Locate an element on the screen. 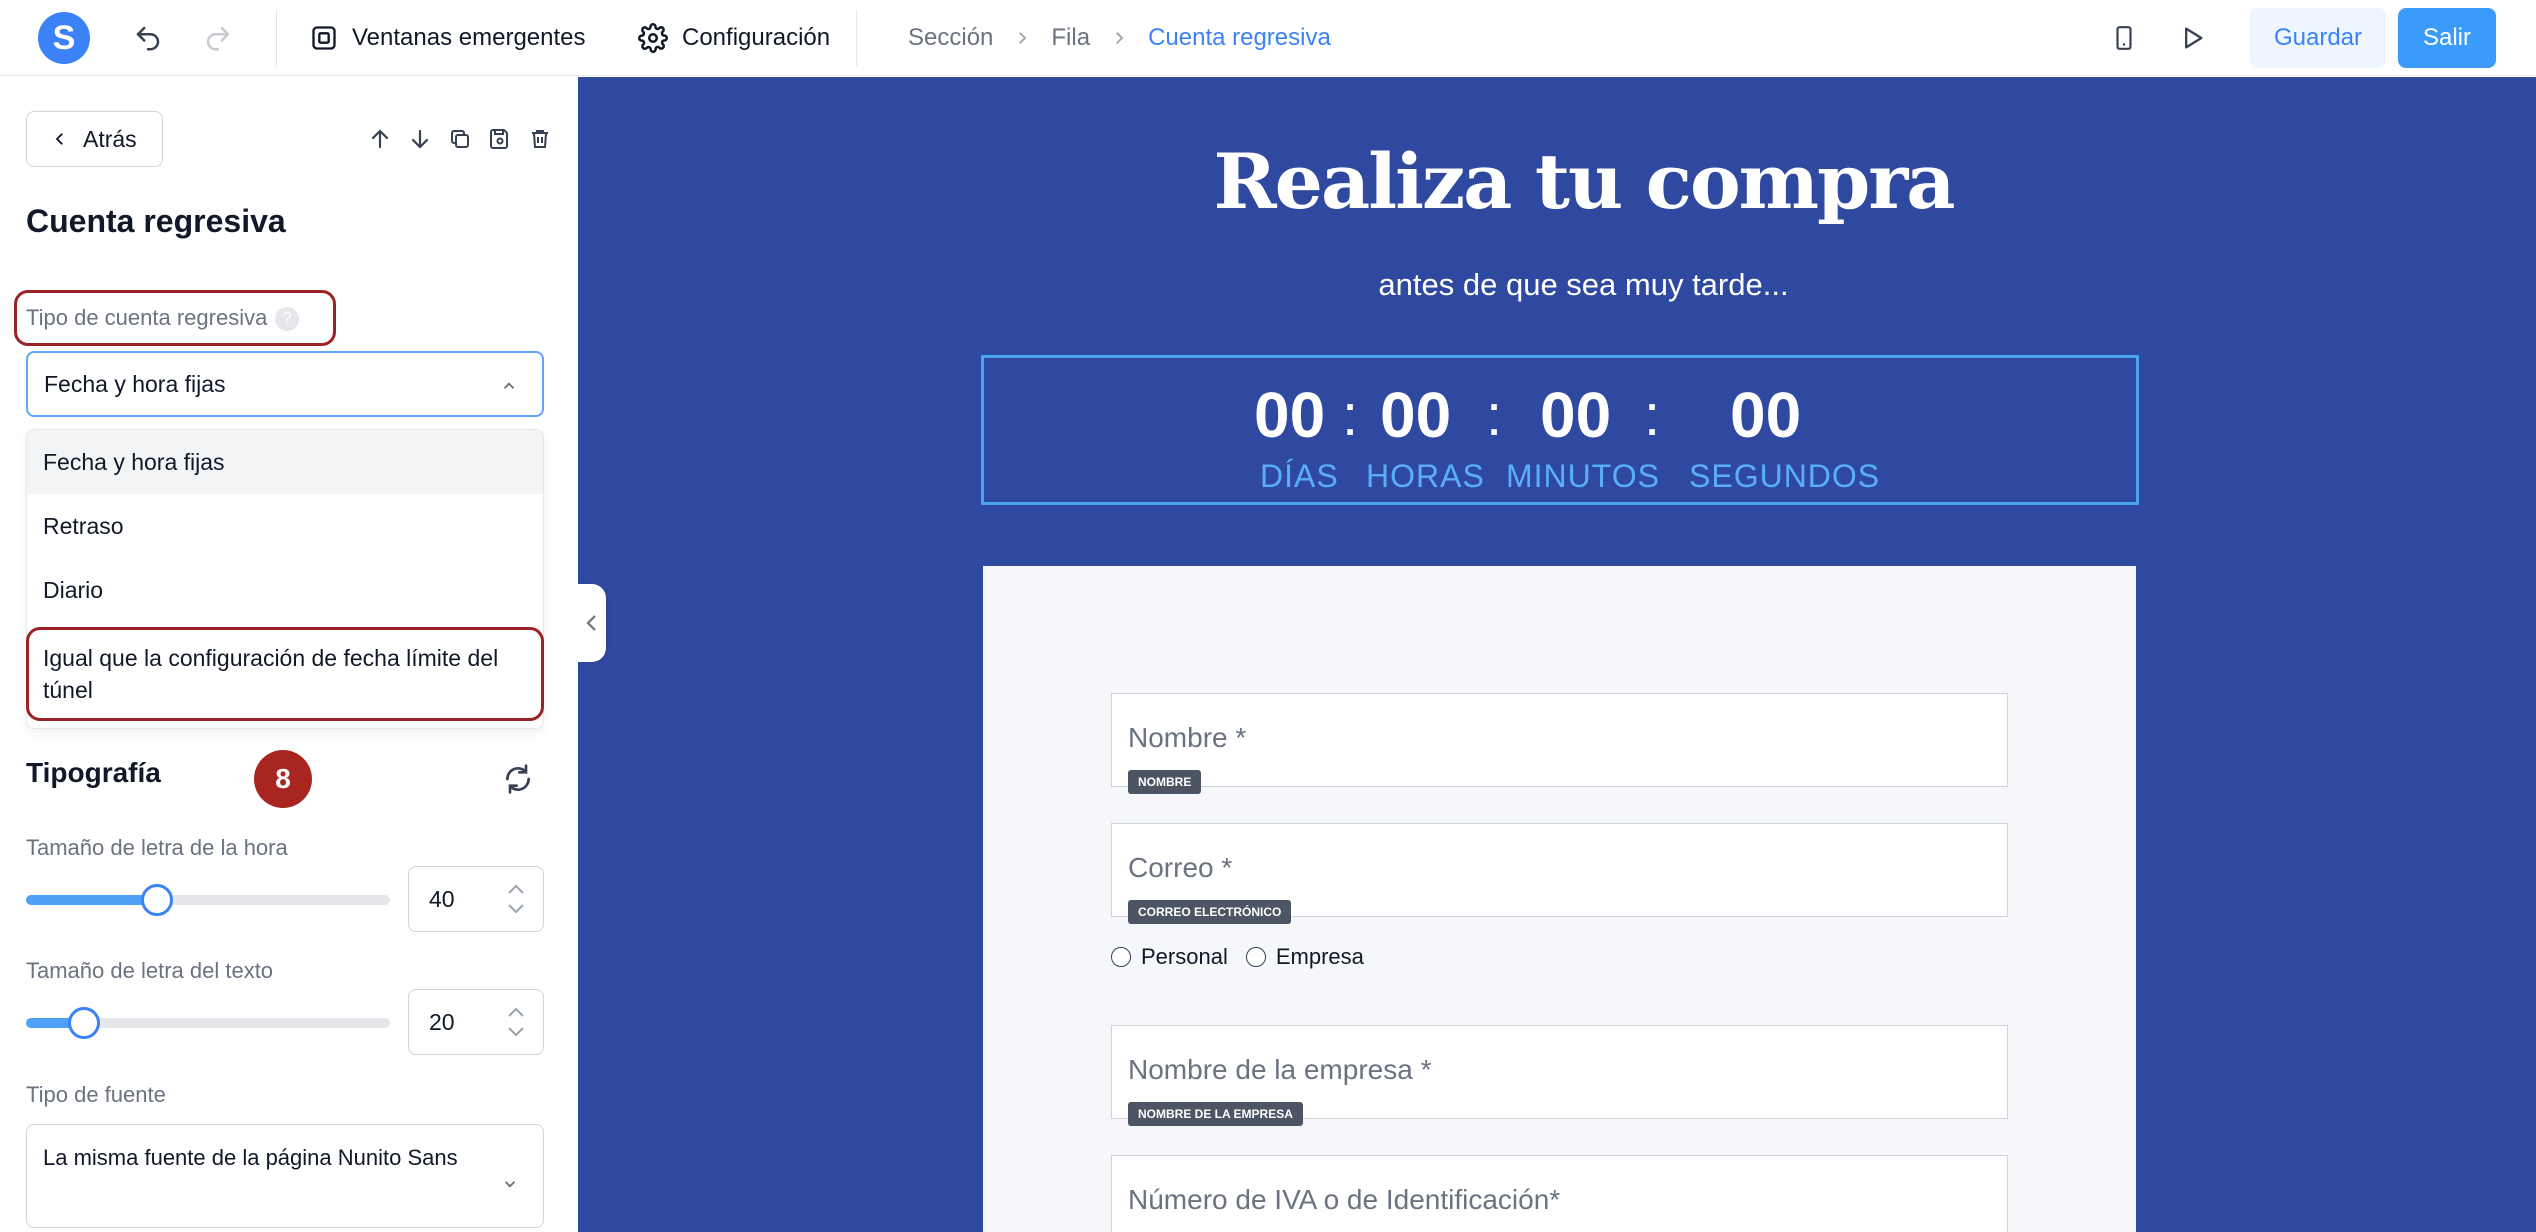 This screenshot has height=1232, width=2536. text-font-size-label: Tamaño de letra del texto is located at coordinates (150, 970).